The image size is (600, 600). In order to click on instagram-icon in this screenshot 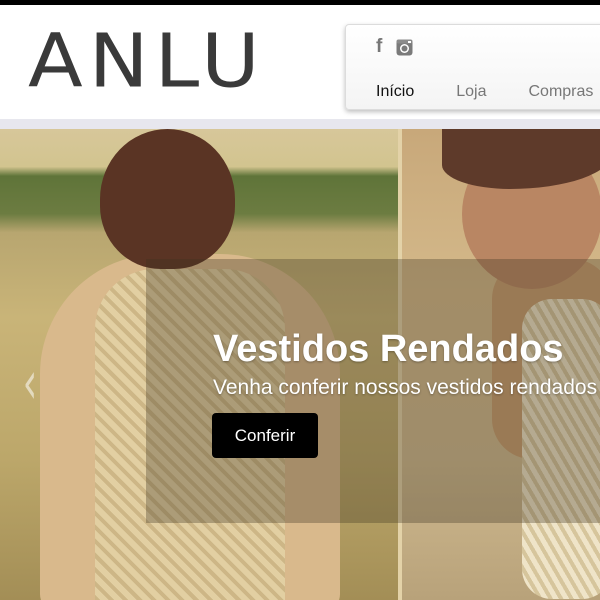, I will do `click(404, 47)`.